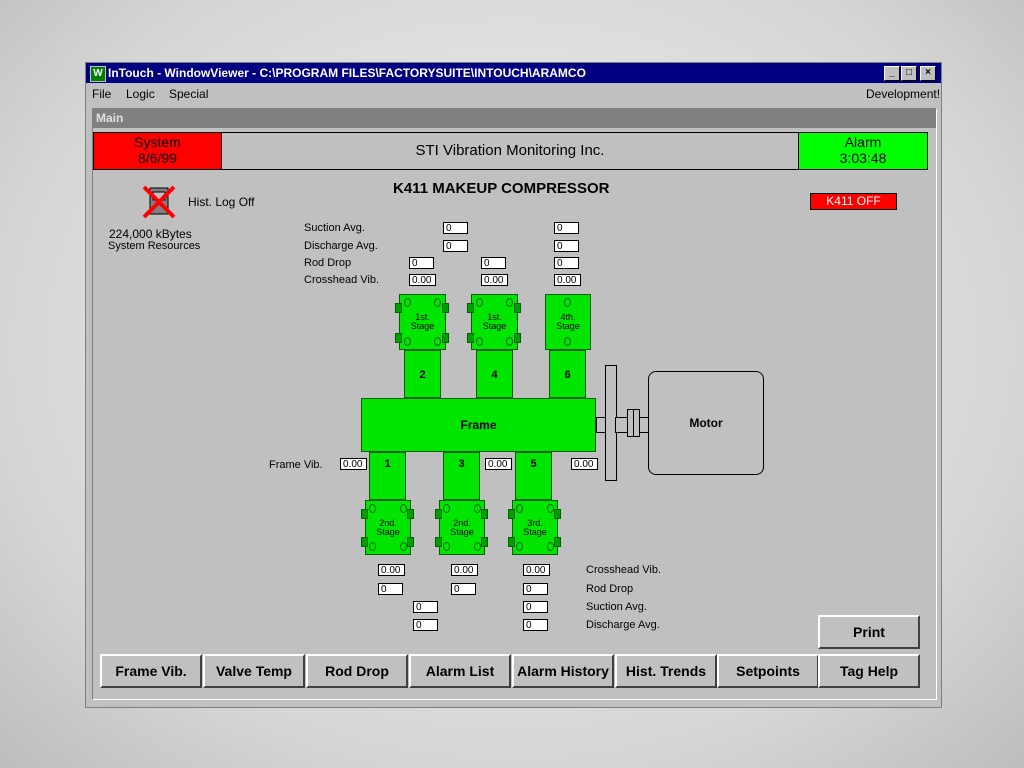  I want to click on memory-value: 224,000 kBytes, so click(150, 234).